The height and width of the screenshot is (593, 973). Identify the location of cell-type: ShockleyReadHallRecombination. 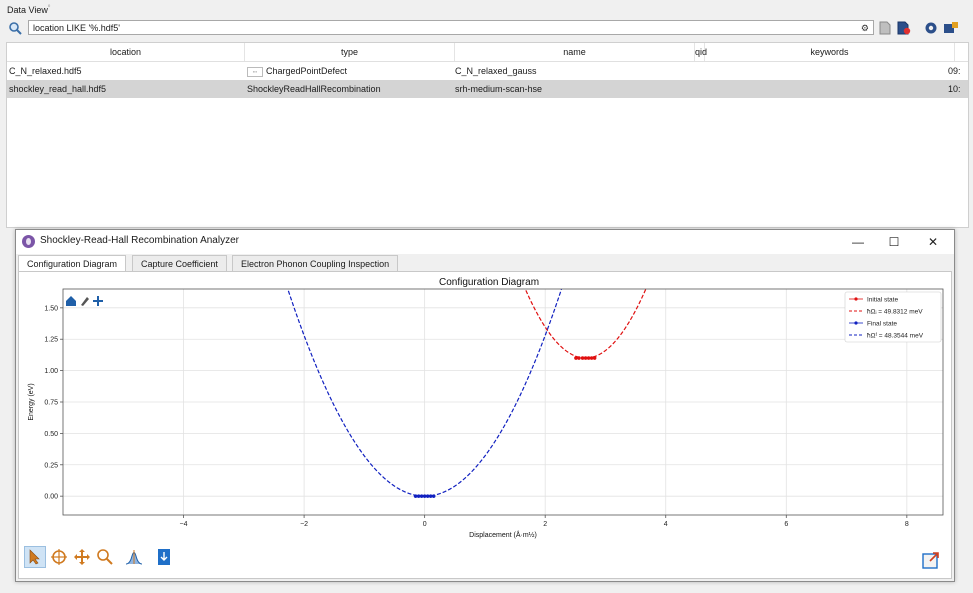
(314, 89).